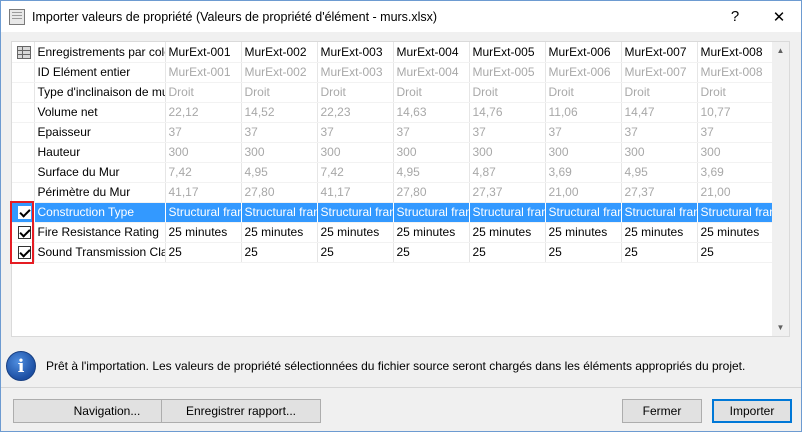  What do you see at coordinates (779, 16) in the screenshot?
I see `close-window-button: ✕` at bounding box center [779, 16].